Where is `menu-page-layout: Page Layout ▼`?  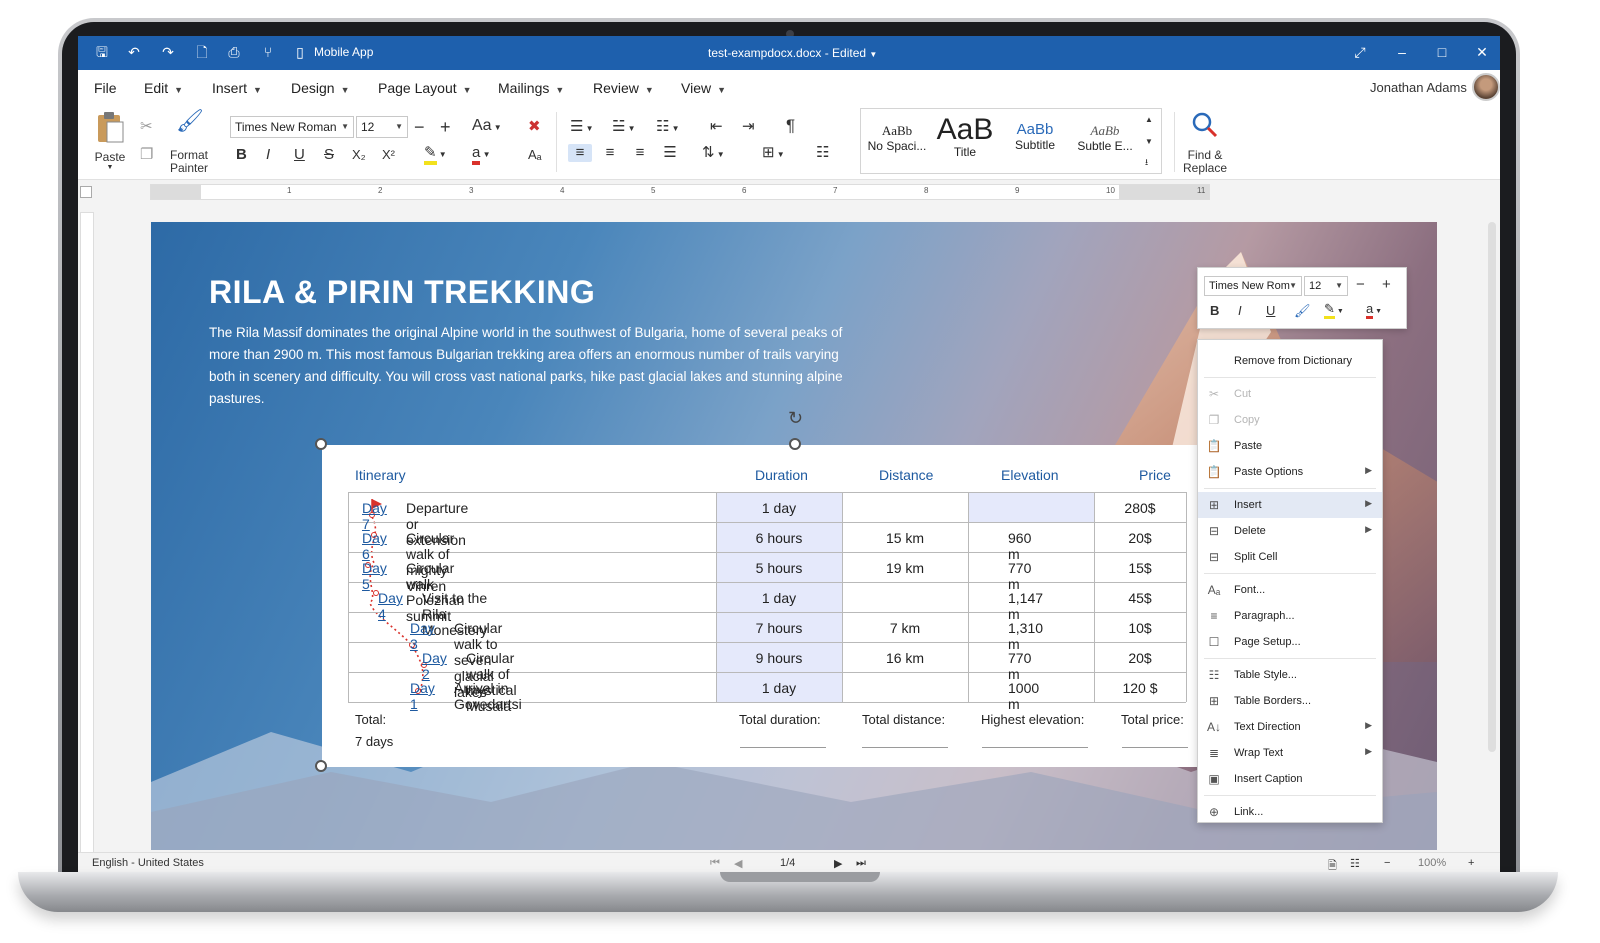 menu-page-layout: Page Layout ▼ is located at coordinates (425, 88).